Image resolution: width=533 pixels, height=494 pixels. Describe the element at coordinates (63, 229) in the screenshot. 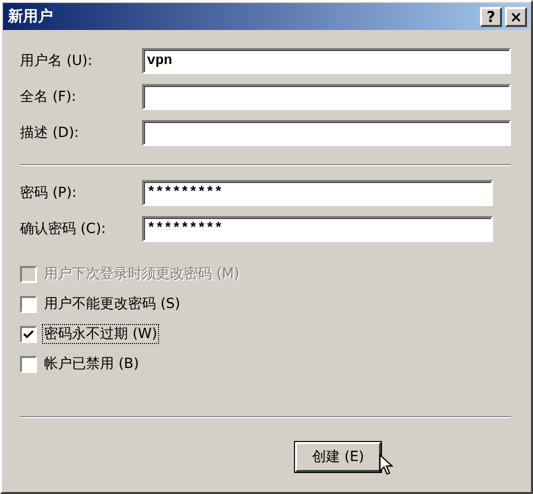

I see `field-label: 确认密码 (C):` at that location.